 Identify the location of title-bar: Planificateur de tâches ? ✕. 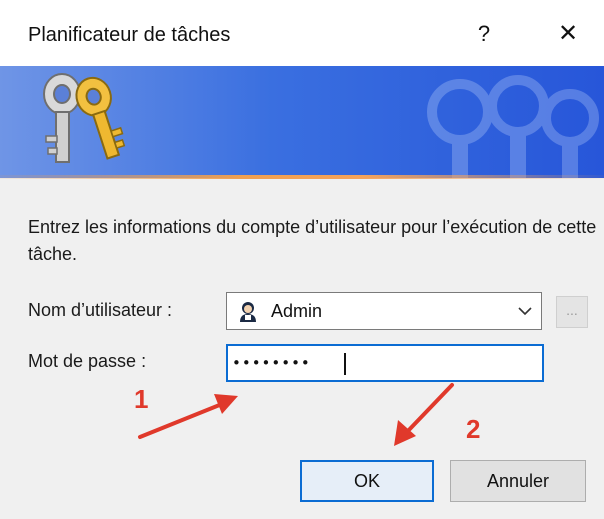
(302, 33).